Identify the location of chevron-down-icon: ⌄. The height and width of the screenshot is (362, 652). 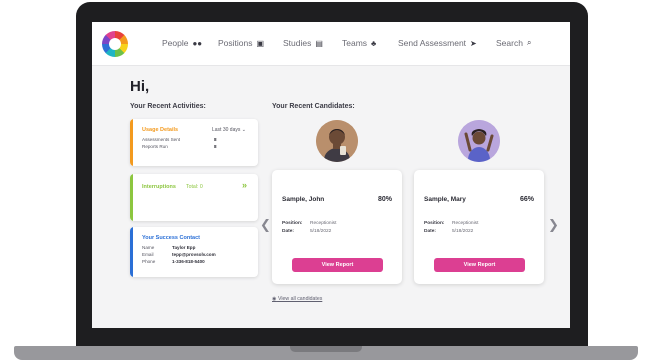
(243, 130).